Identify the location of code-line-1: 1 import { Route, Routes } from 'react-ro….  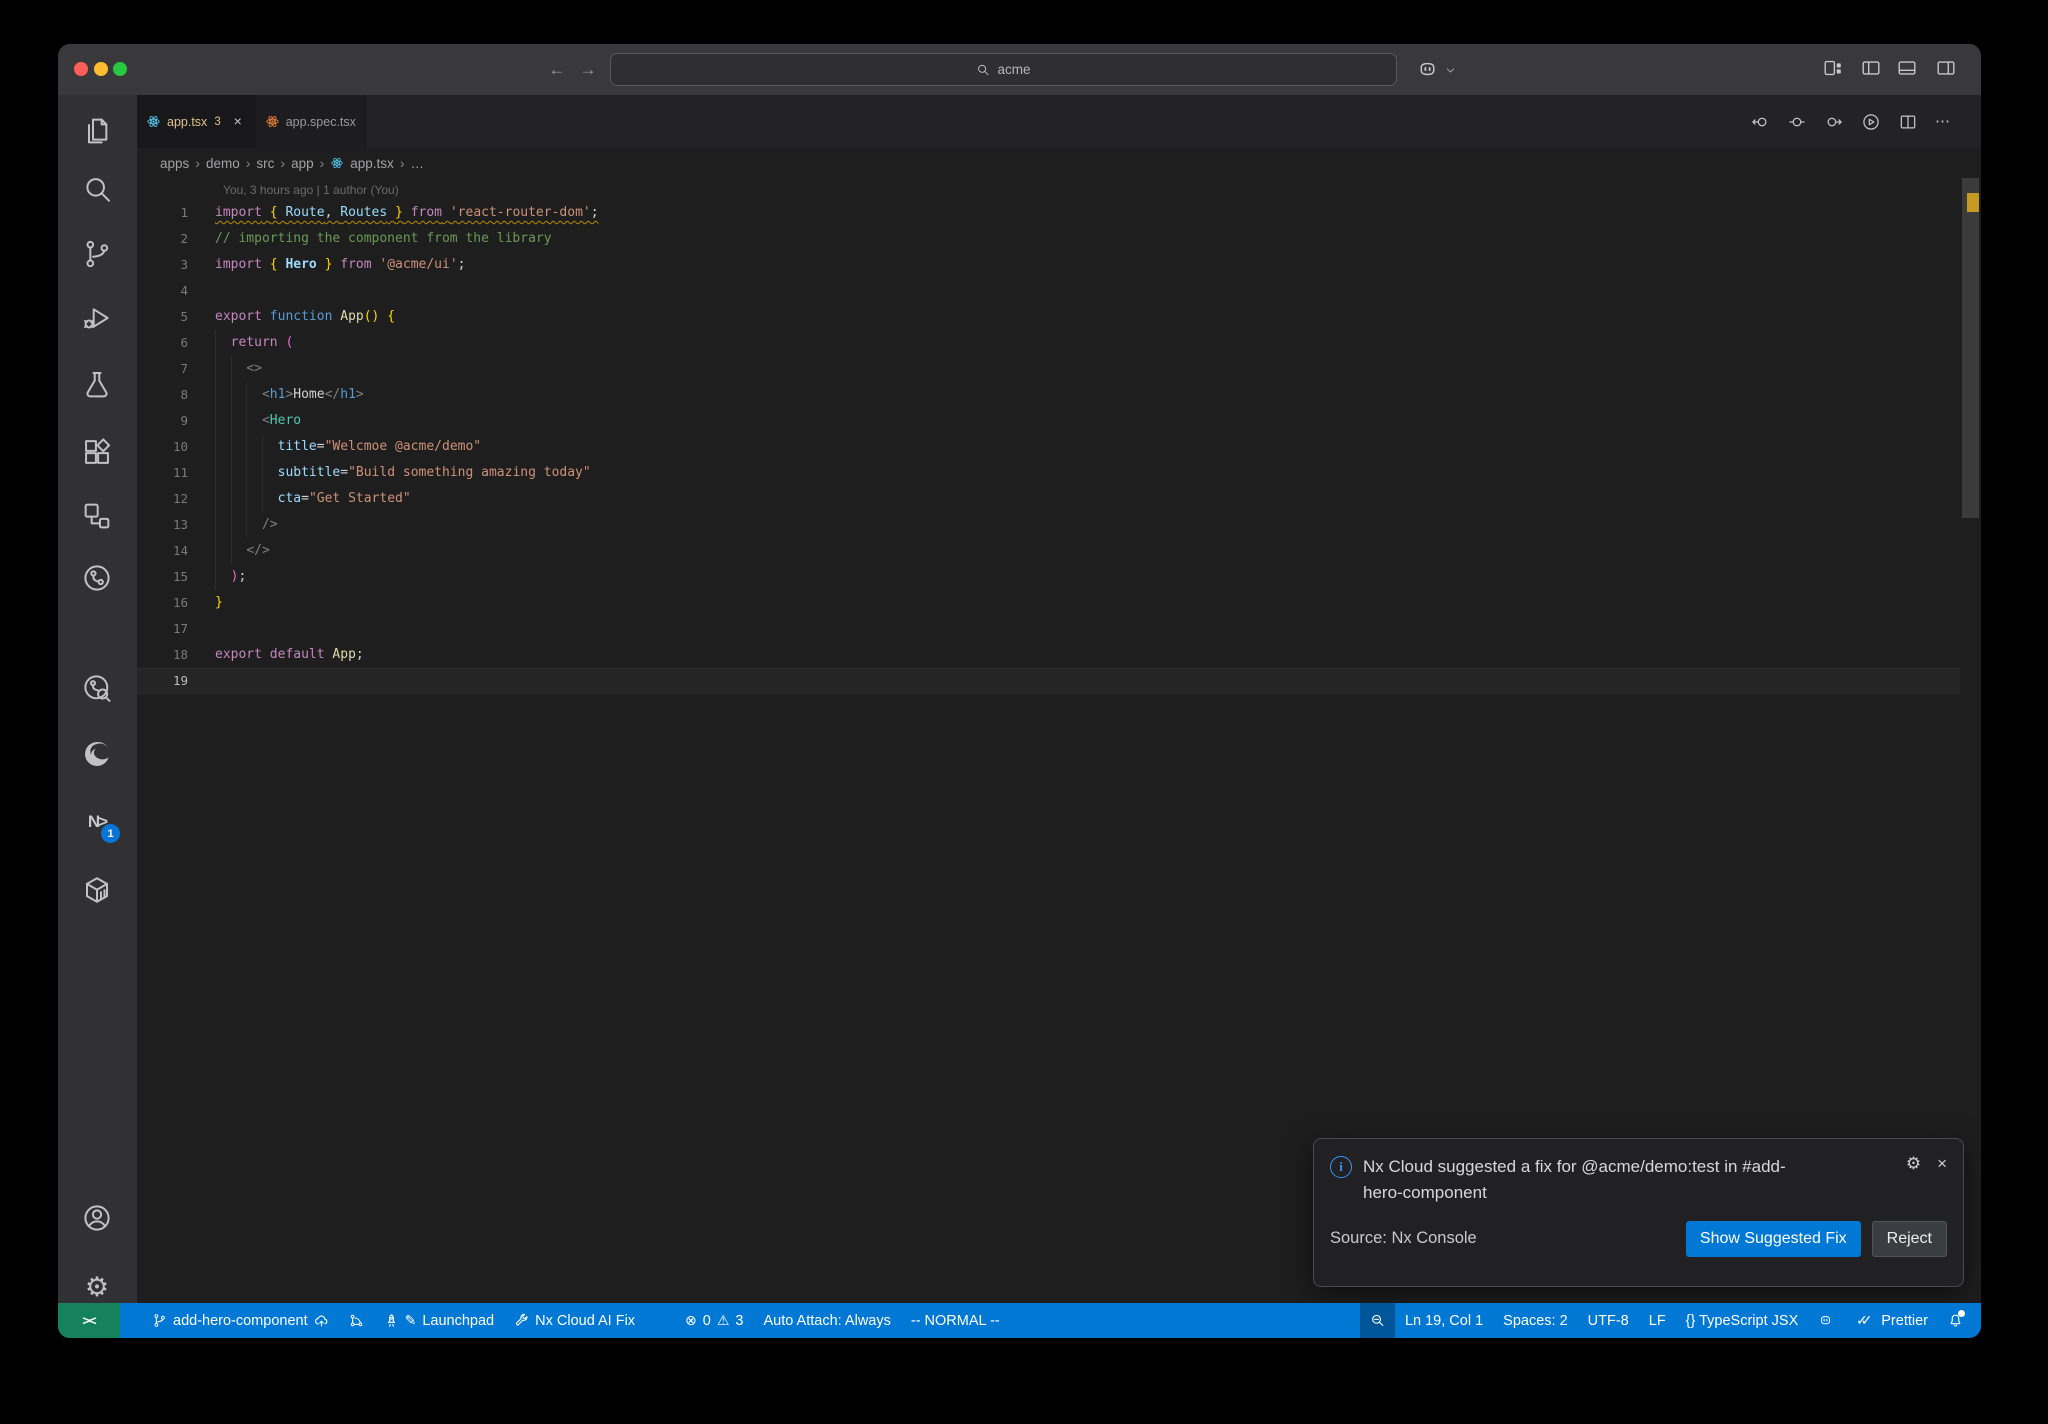
(1048, 213).